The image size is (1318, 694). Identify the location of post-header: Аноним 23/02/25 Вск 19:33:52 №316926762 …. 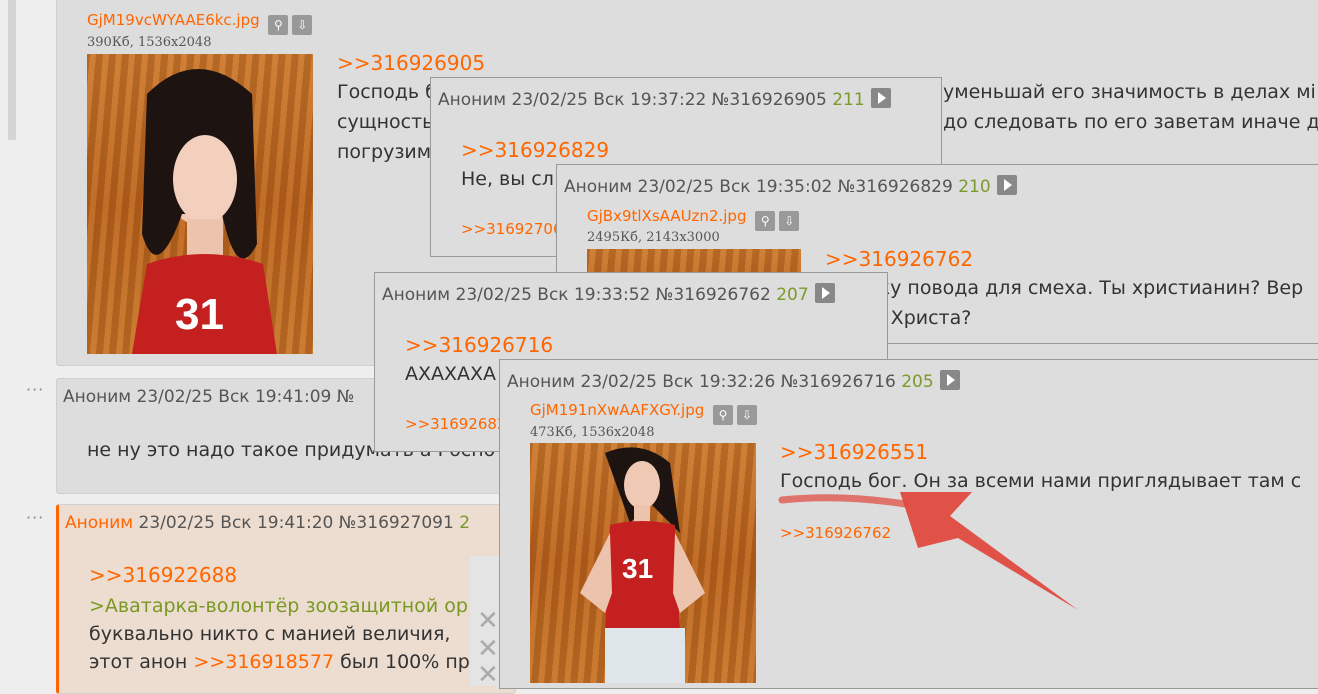
(608, 294).